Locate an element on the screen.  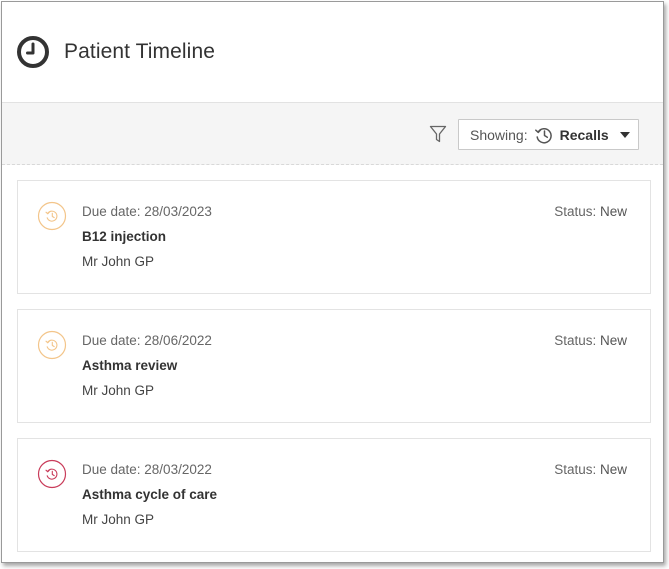
chevron-down-icon is located at coordinates (624, 134).